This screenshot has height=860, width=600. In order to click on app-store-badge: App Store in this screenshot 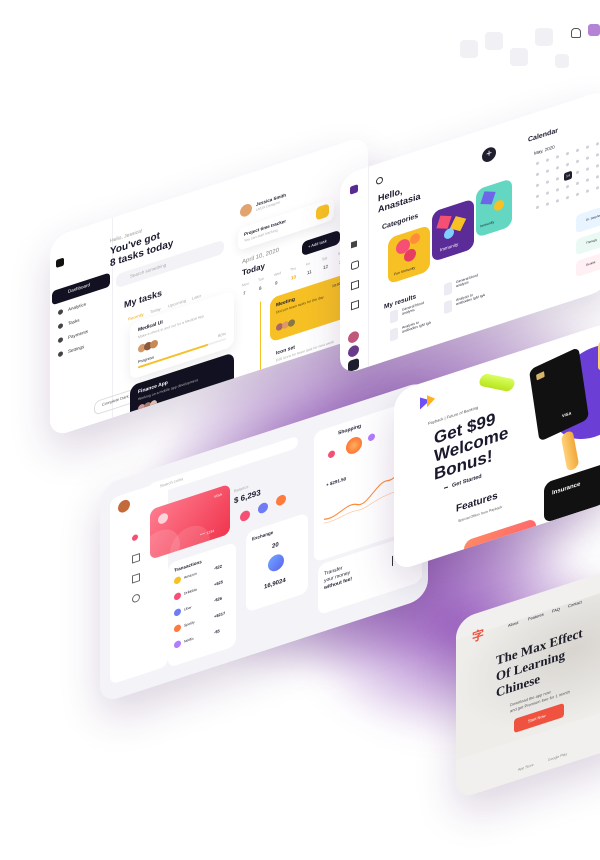, I will do `click(526, 767)`.